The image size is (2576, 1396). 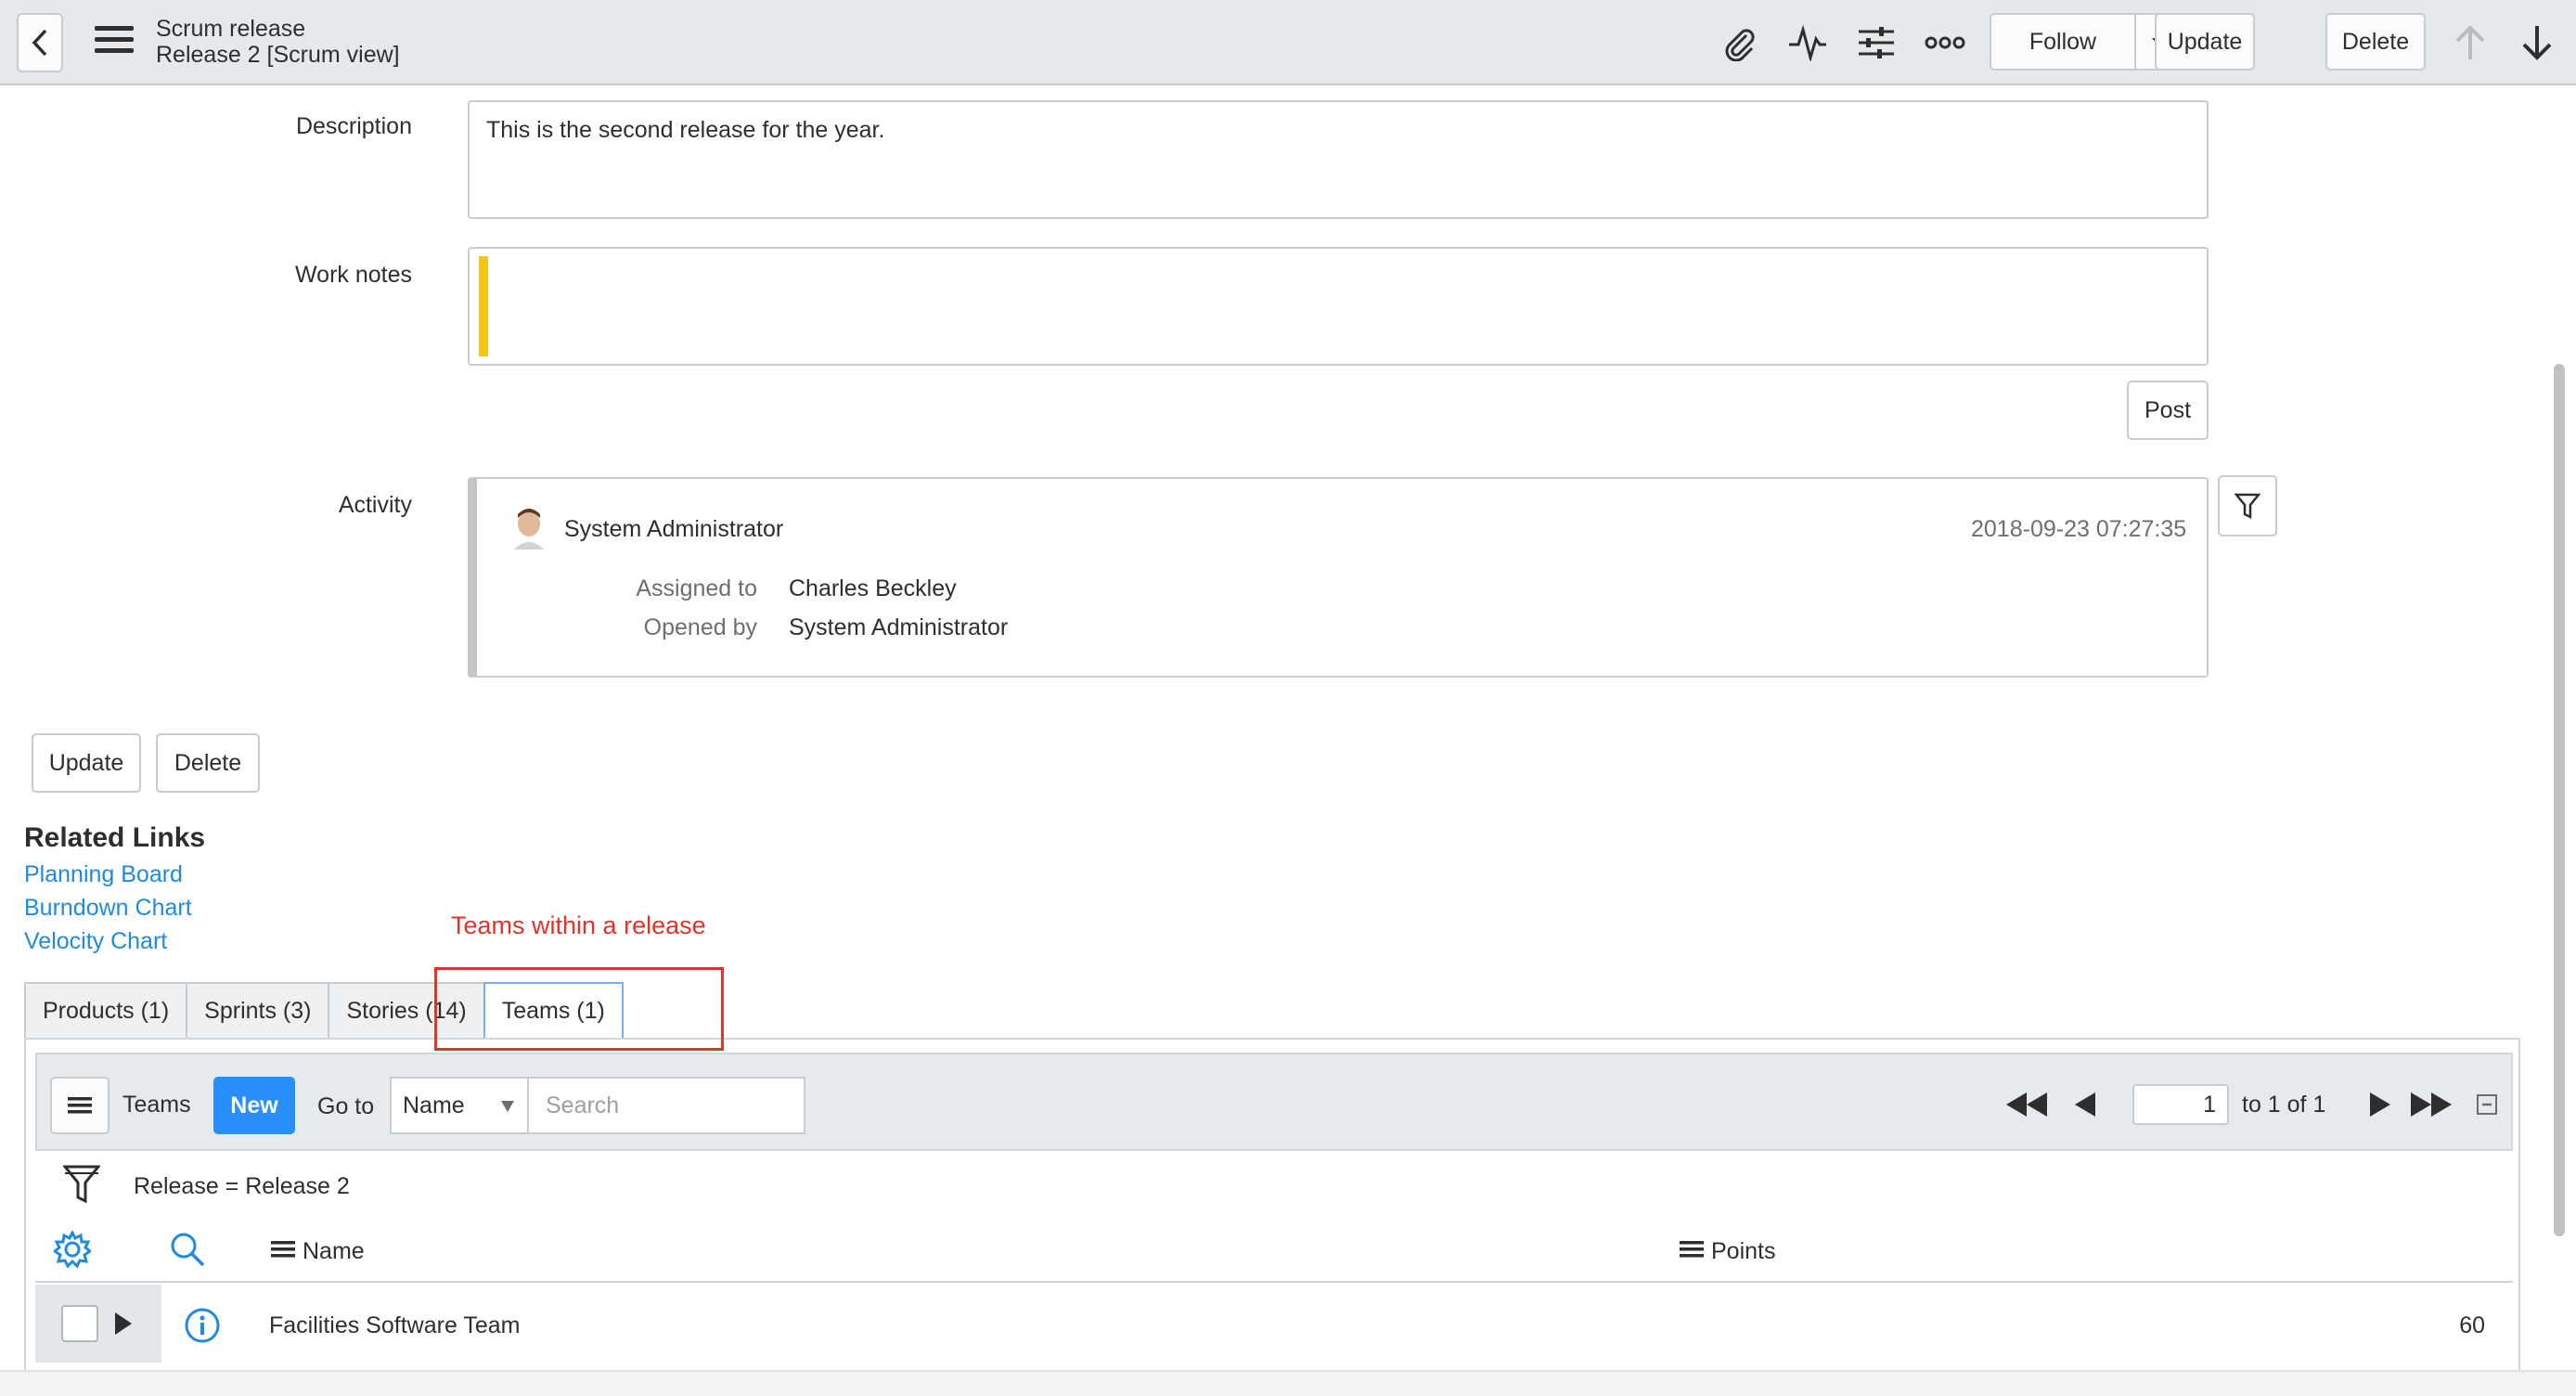 What do you see at coordinates (2470, 42) in the screenshot?
I see `previous-record-icon` at bounding box center [2470, 42].